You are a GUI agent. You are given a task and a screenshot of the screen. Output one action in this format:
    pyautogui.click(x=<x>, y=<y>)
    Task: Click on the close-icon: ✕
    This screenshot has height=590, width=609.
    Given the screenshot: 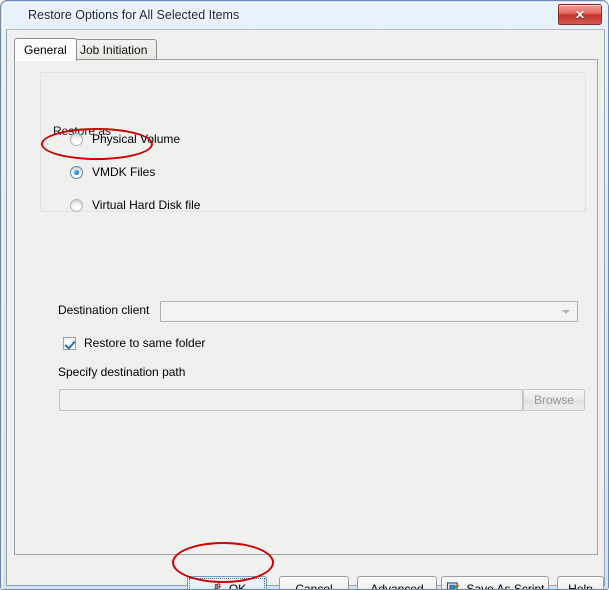 What is the action you would take?
    pyautogui.click(x=580, y=14)
    